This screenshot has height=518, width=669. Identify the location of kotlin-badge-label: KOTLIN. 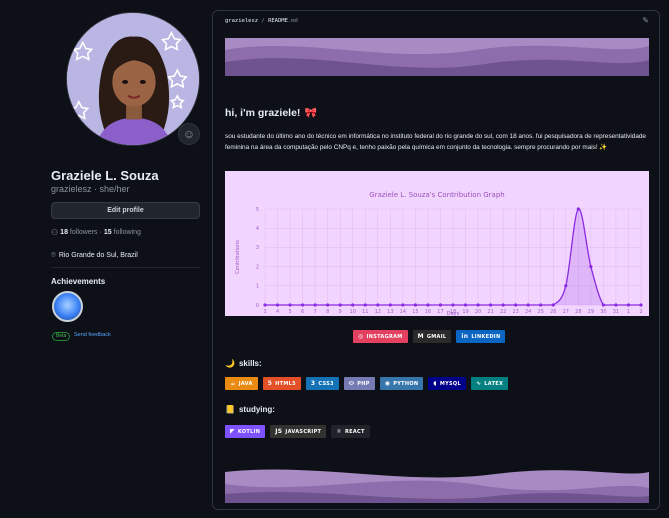
(249, 431).